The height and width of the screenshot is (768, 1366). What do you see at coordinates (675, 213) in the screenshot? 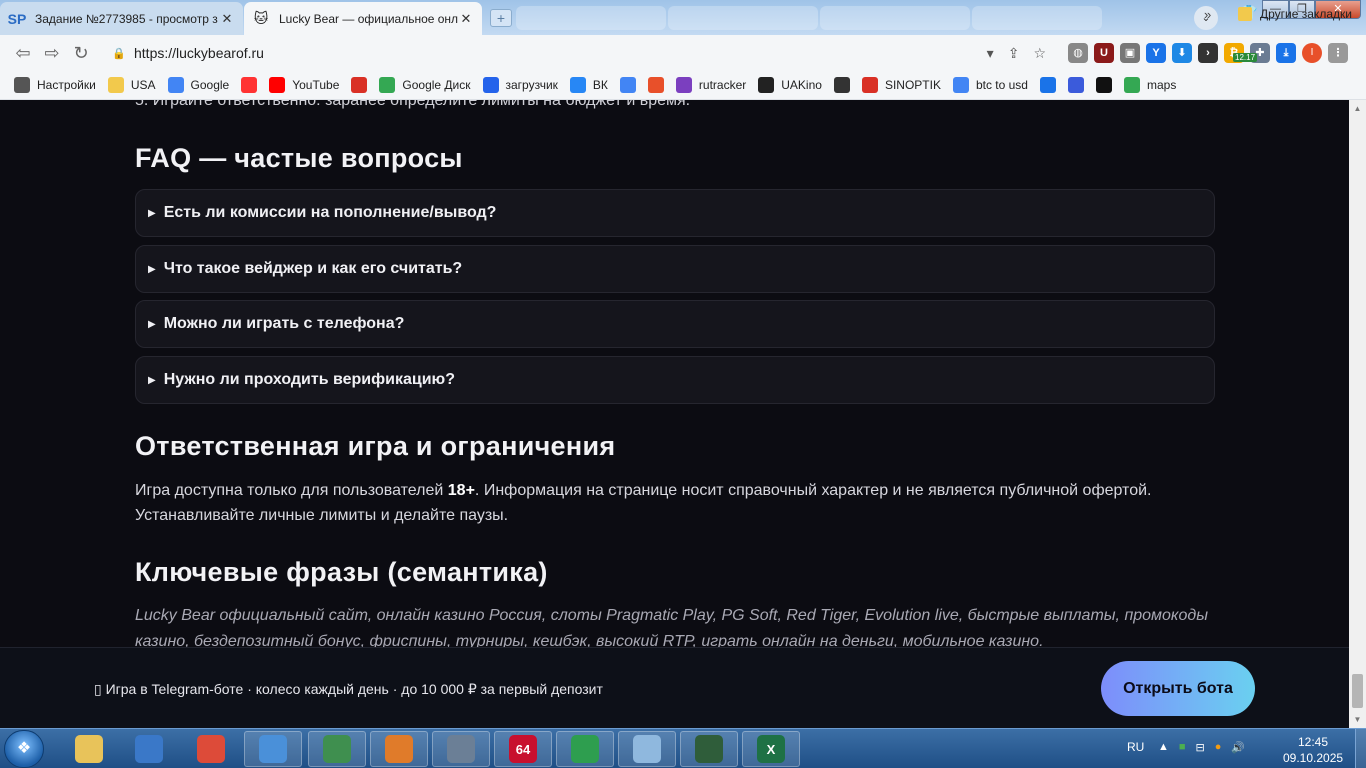
I see `faq-item: ▶ Есть ли комиссии на пополнение/вывод?` at bounding box center [675, 213].